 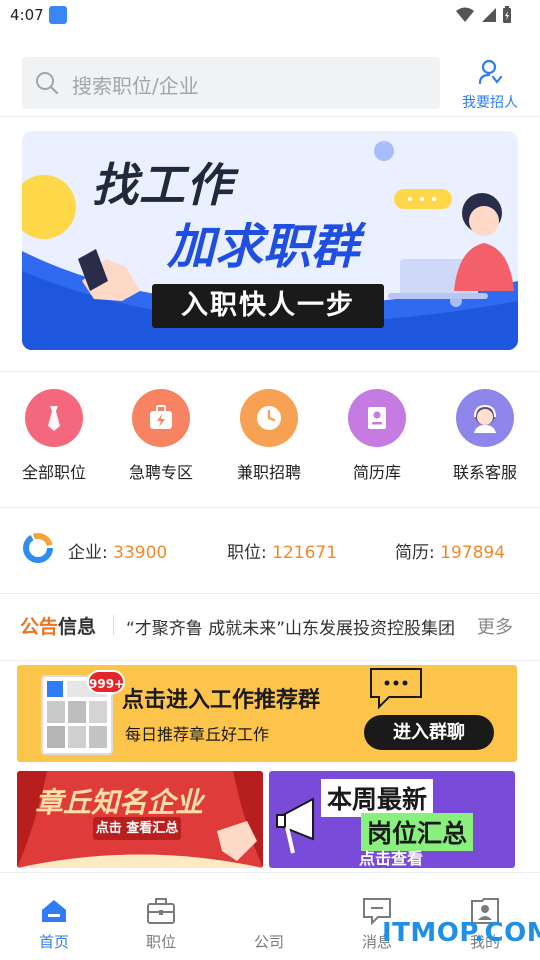 What do you see at coordinates (221, 700) in the screenshot?
I see `promo-title: 点击进入工作推荐群` at bounding box center [221, 700].